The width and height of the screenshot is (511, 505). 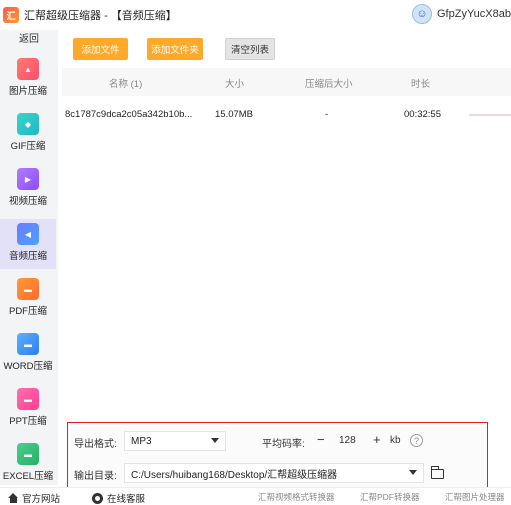 I want to click on video-icon: ▶, so click(x=28, y=179).